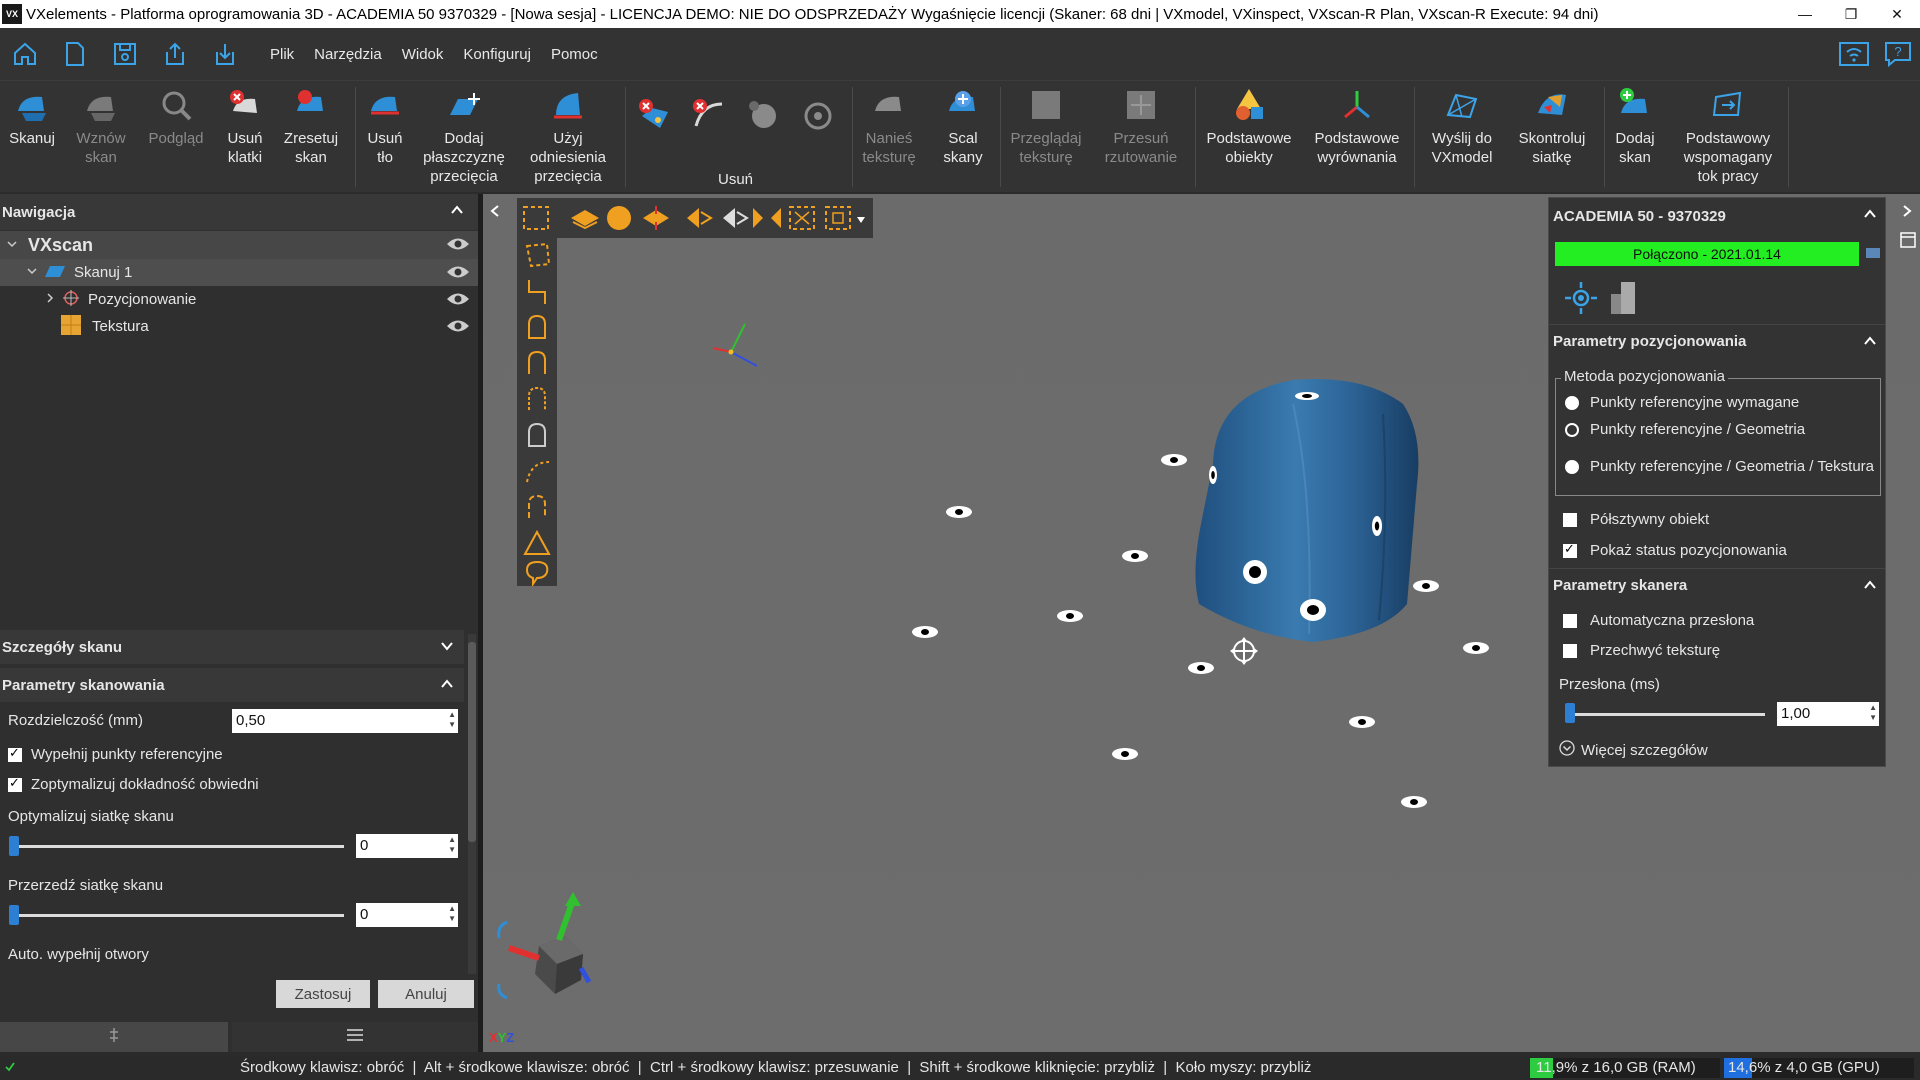 The height and width of the screenshot is (1080, 1920). Describe the element at coordinates (1570, 620) in the screenshot. I see `auto-shutter-checkbox` at that location.